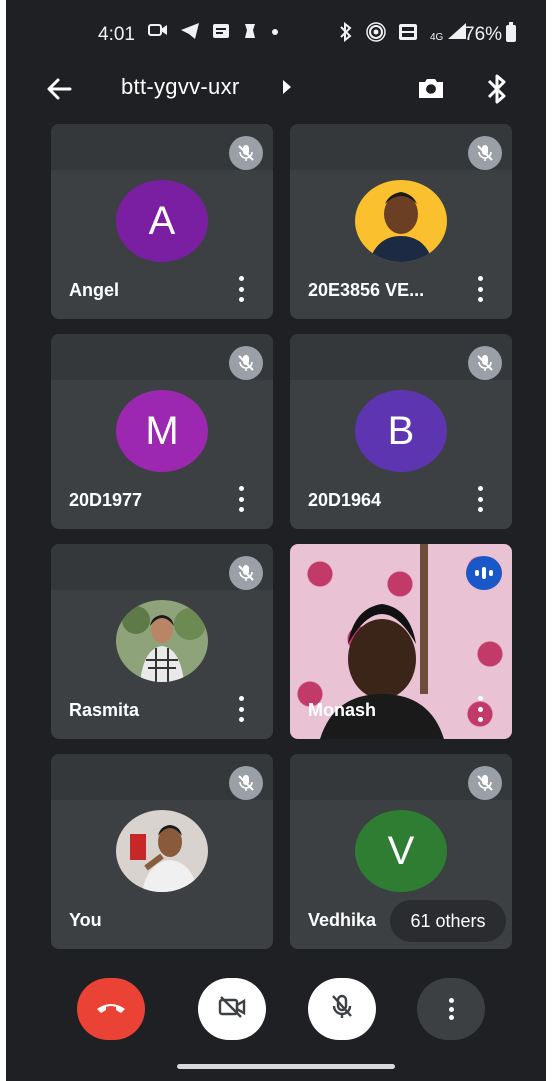  What do you see at coordinates (376, 34) in the screenshot?
I see `hotspot-icon` at bounding box center [376, 34].